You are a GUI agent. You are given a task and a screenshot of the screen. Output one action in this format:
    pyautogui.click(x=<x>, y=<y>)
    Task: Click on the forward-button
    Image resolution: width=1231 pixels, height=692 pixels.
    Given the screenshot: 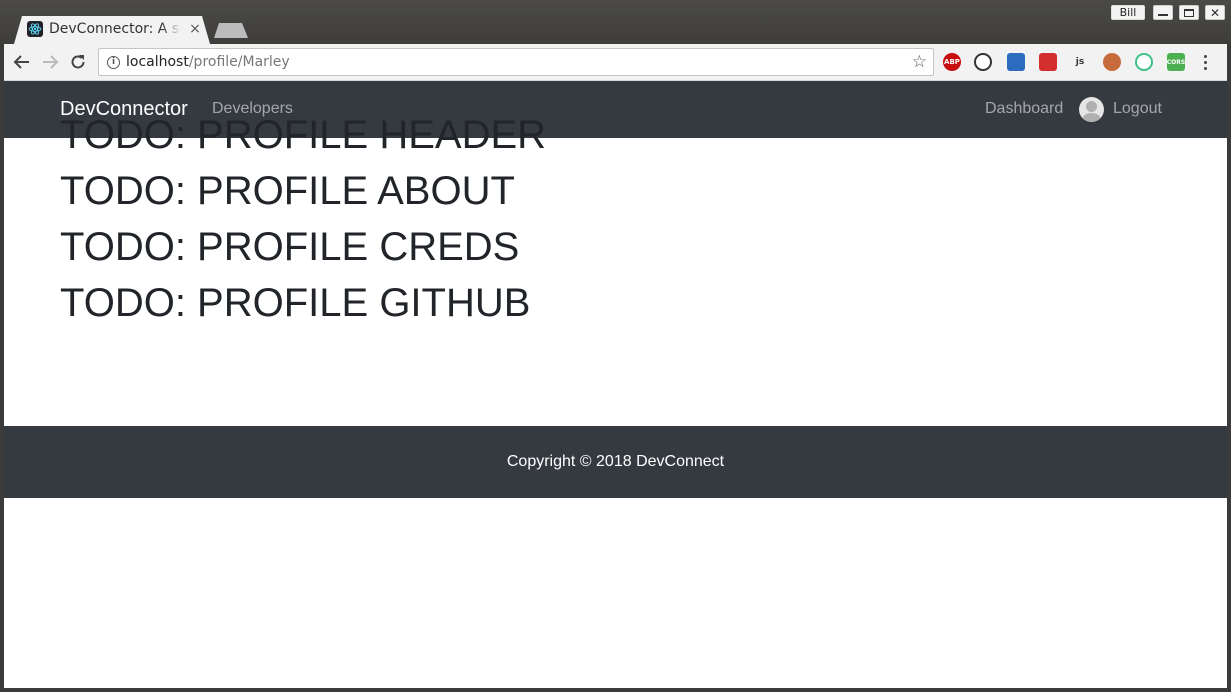 What is the action you would take?
    pyautogui.click(x=50, y=62)
    